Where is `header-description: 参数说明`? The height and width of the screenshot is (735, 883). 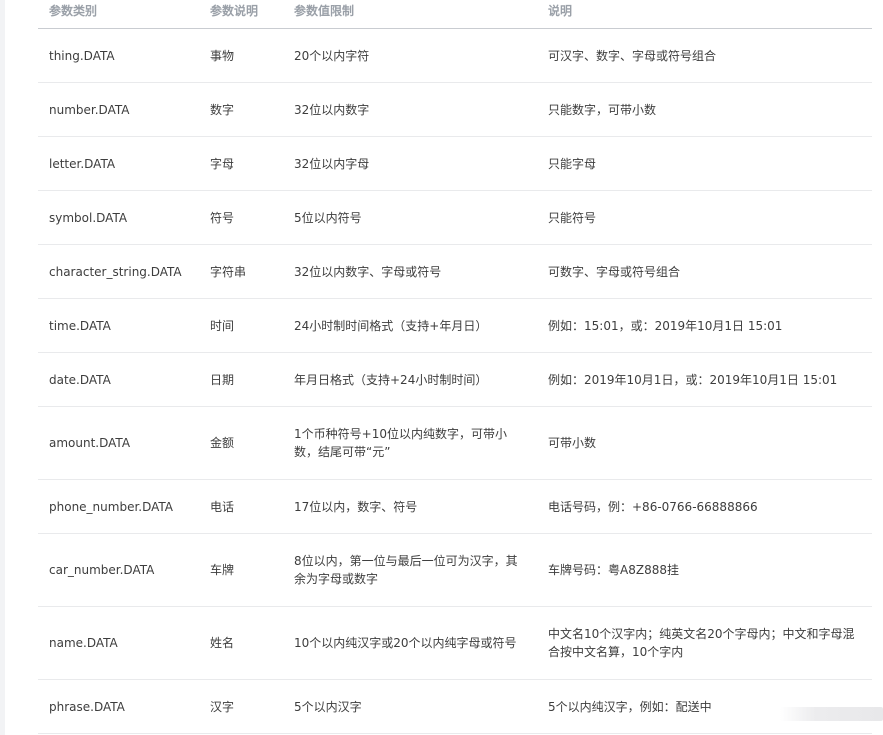 header-description: 参数说明 is located at coordinates (241, 14).